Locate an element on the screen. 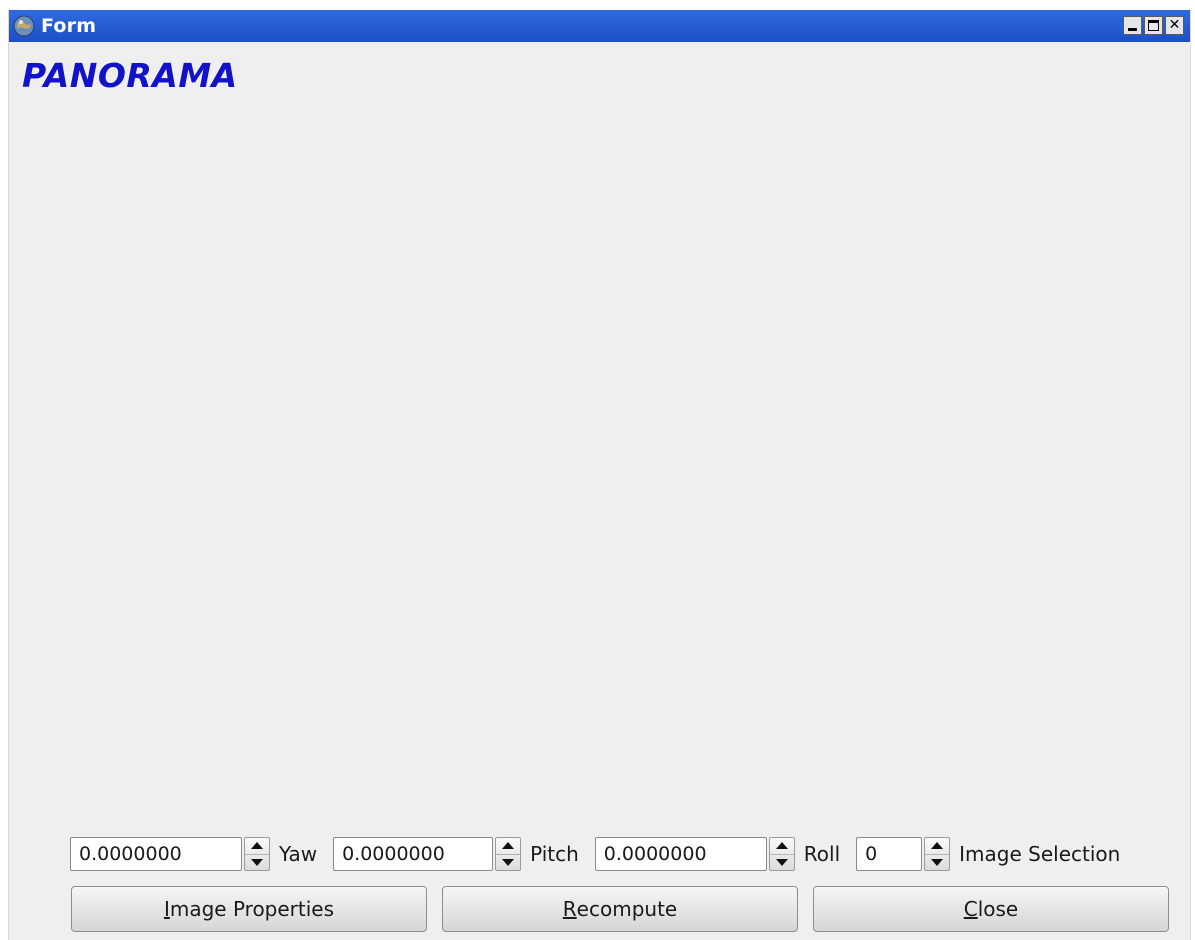  roll-stepper is located at coordinates (781, 854).